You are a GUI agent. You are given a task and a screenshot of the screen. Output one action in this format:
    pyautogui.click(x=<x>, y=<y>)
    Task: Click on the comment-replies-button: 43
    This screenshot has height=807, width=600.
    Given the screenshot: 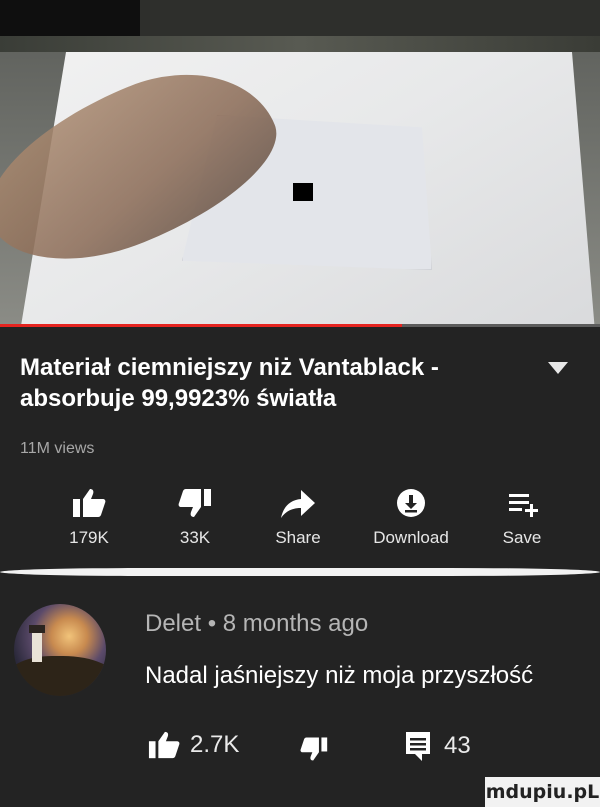 What is the action you would take?
    pyautogui.click(x=437, y=746)
    